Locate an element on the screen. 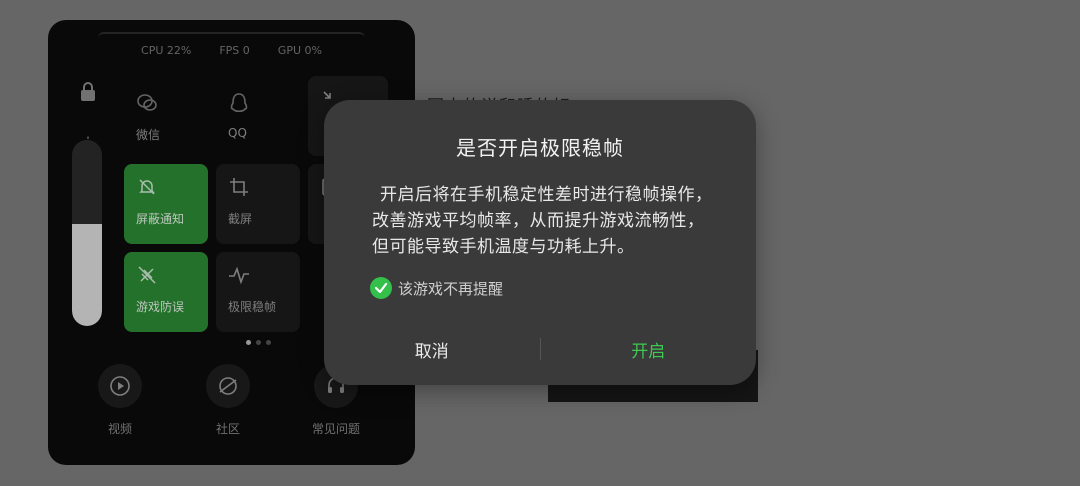 This screenshot has width=1080, height=486. checkmark-icon is located at coordinates (381, 288).